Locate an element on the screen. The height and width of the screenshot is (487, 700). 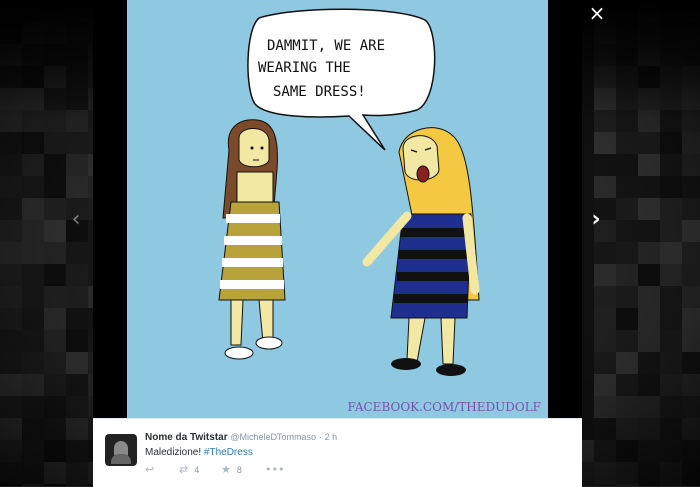
retweet-button: ⇄ 4 is located at coordinates (189, 469).